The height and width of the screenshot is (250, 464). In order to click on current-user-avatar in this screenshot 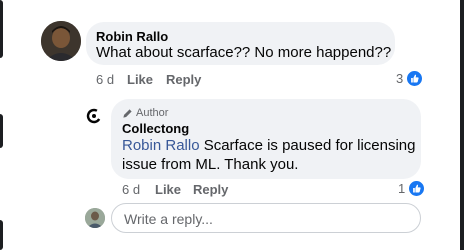, I will do `click(95, 218)`.